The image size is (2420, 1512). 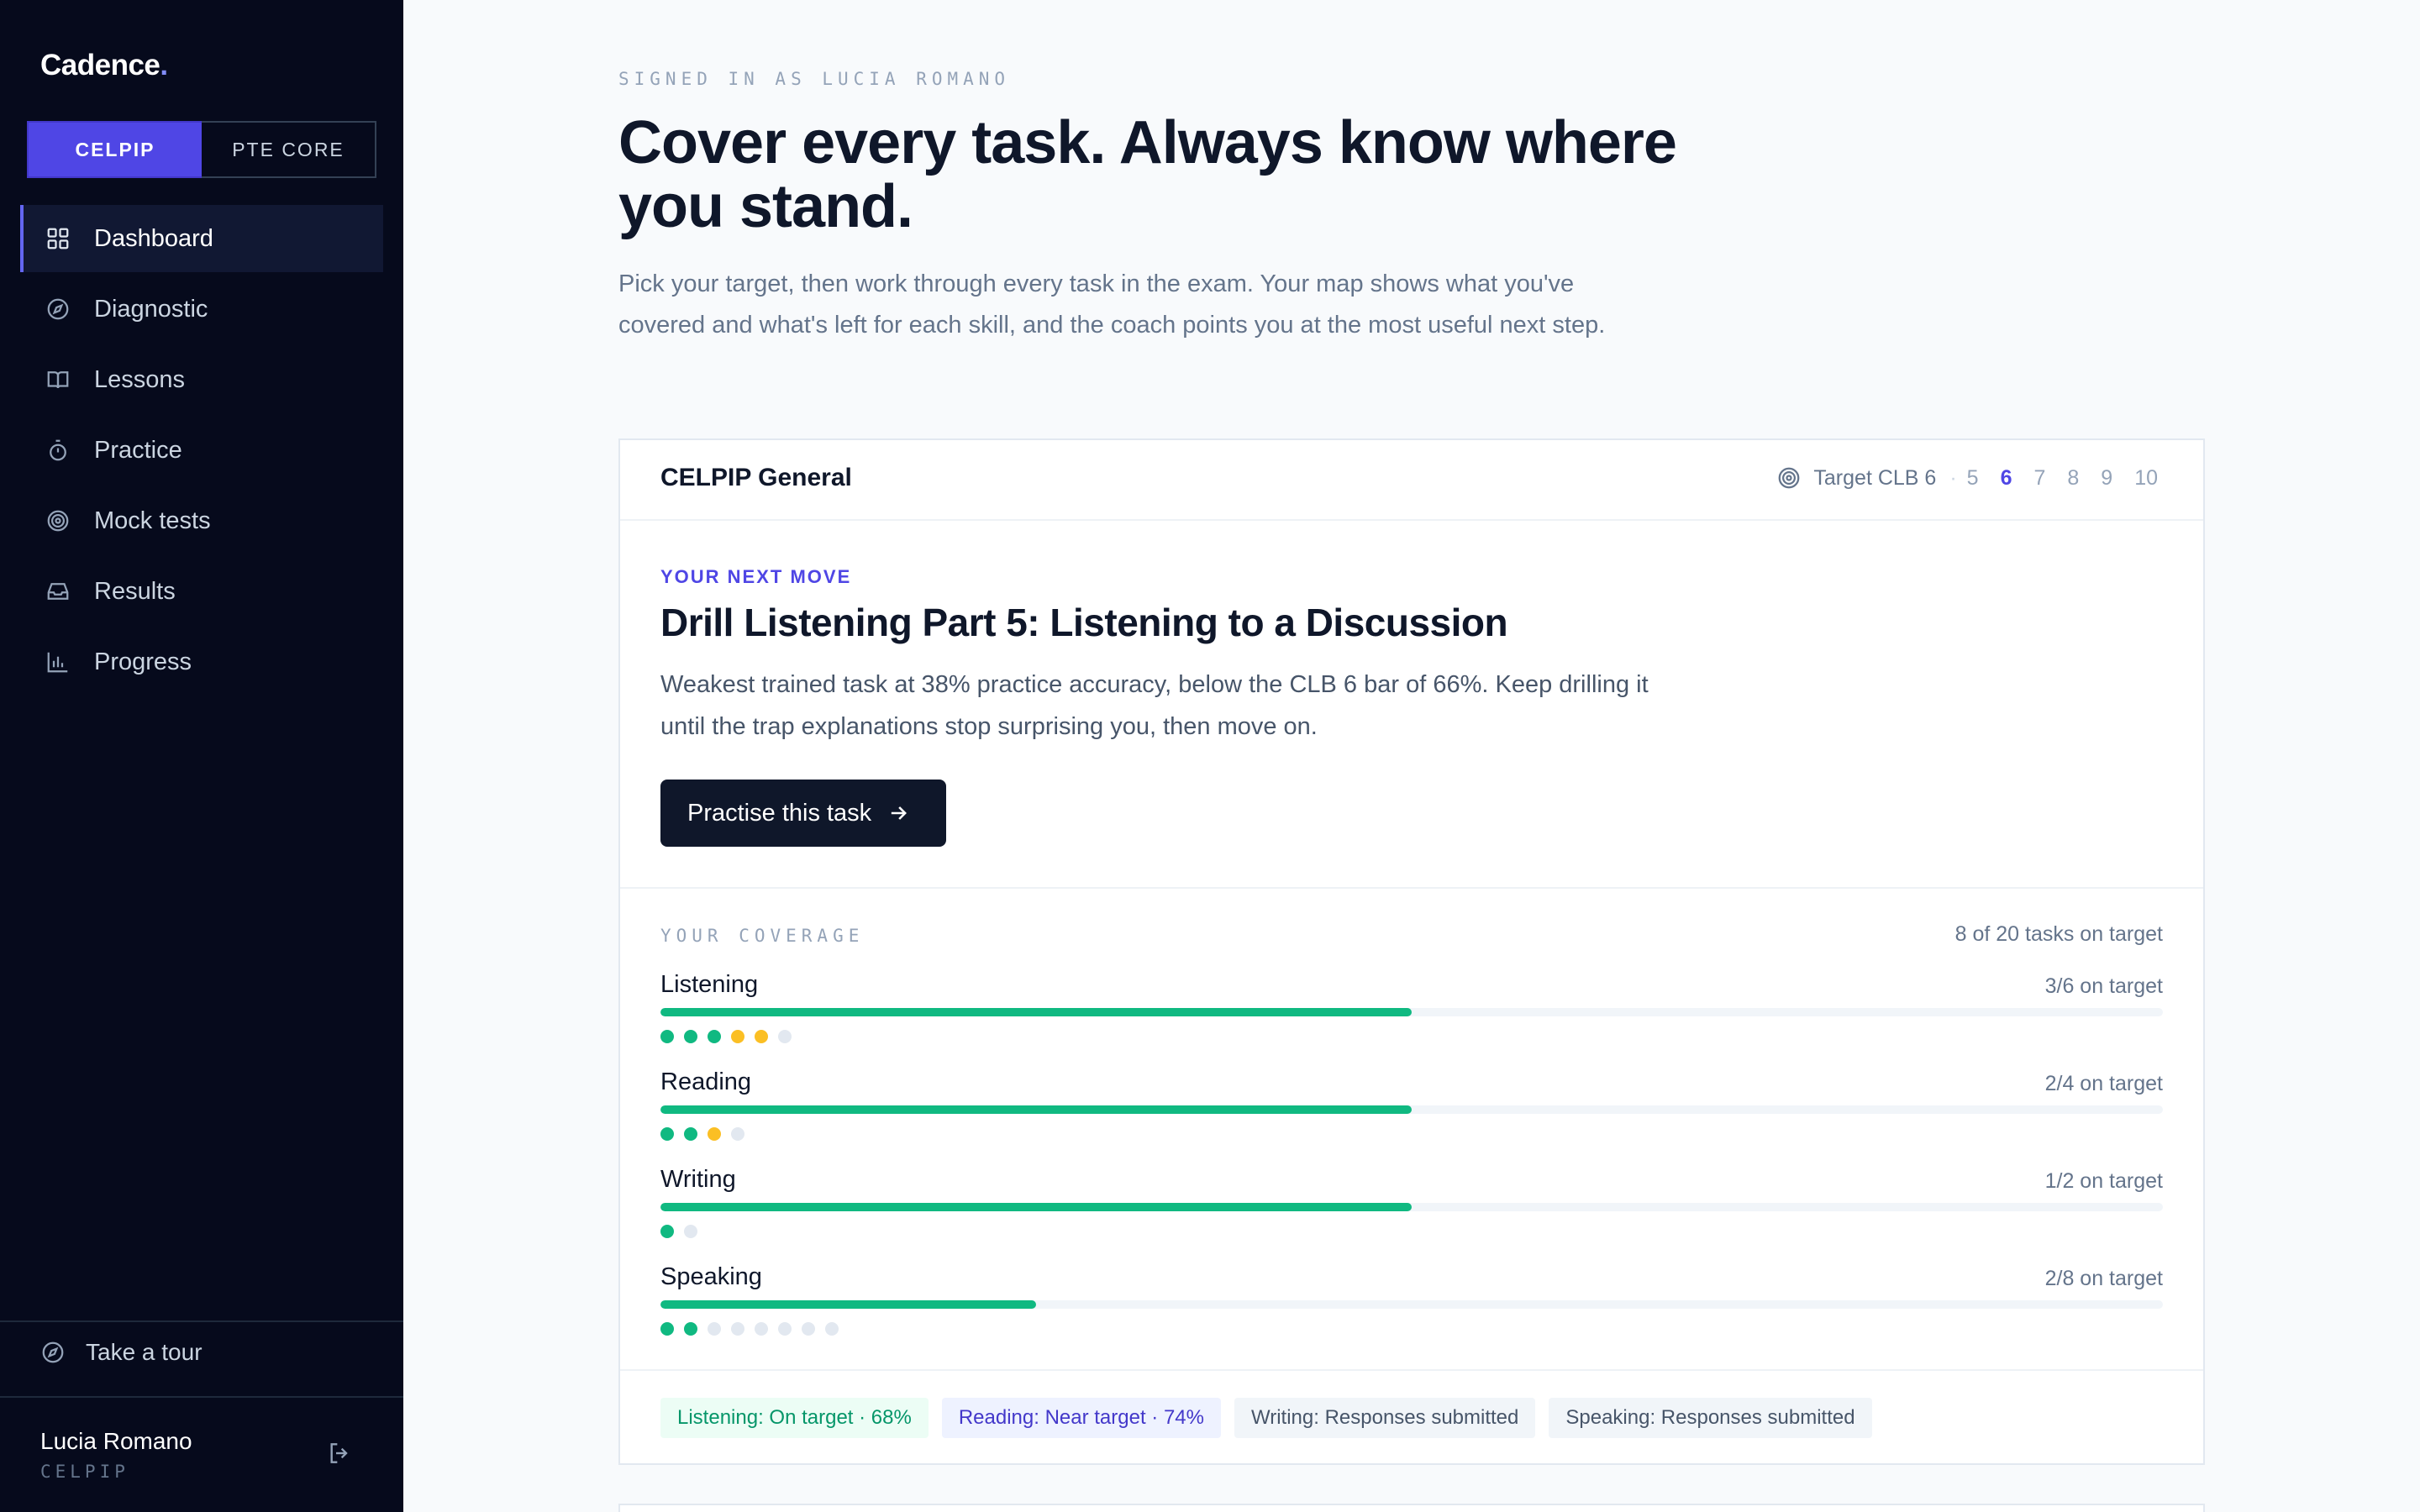 I want to click on app-logo: Cadence., so click(x=104, y=65).